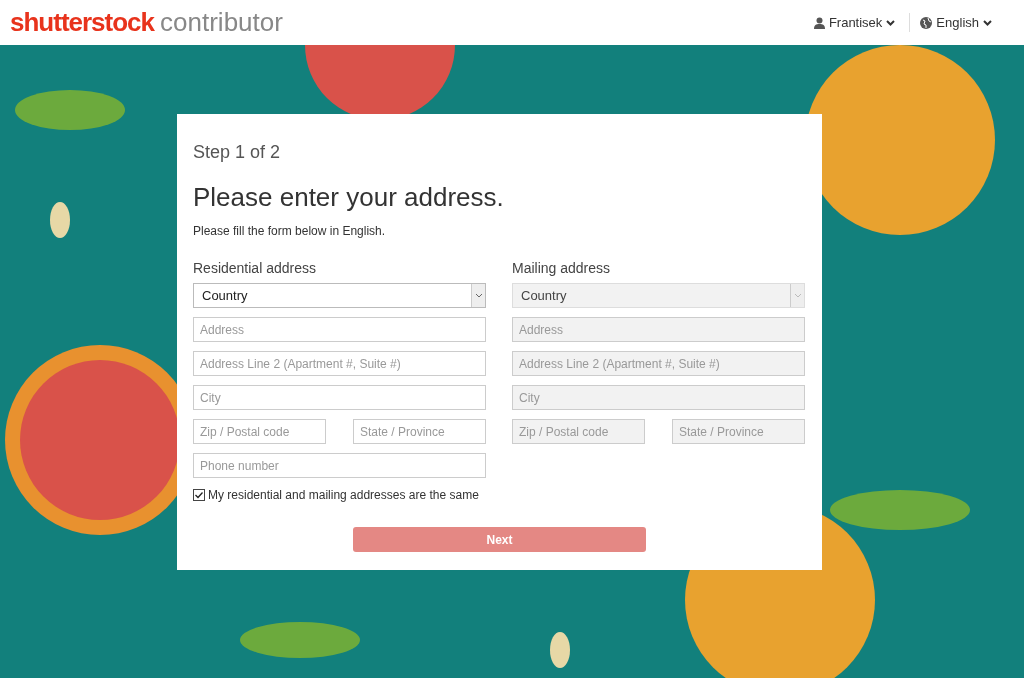  I want to click on form-instruction: Please fill the form below in English., so click(290, 231).